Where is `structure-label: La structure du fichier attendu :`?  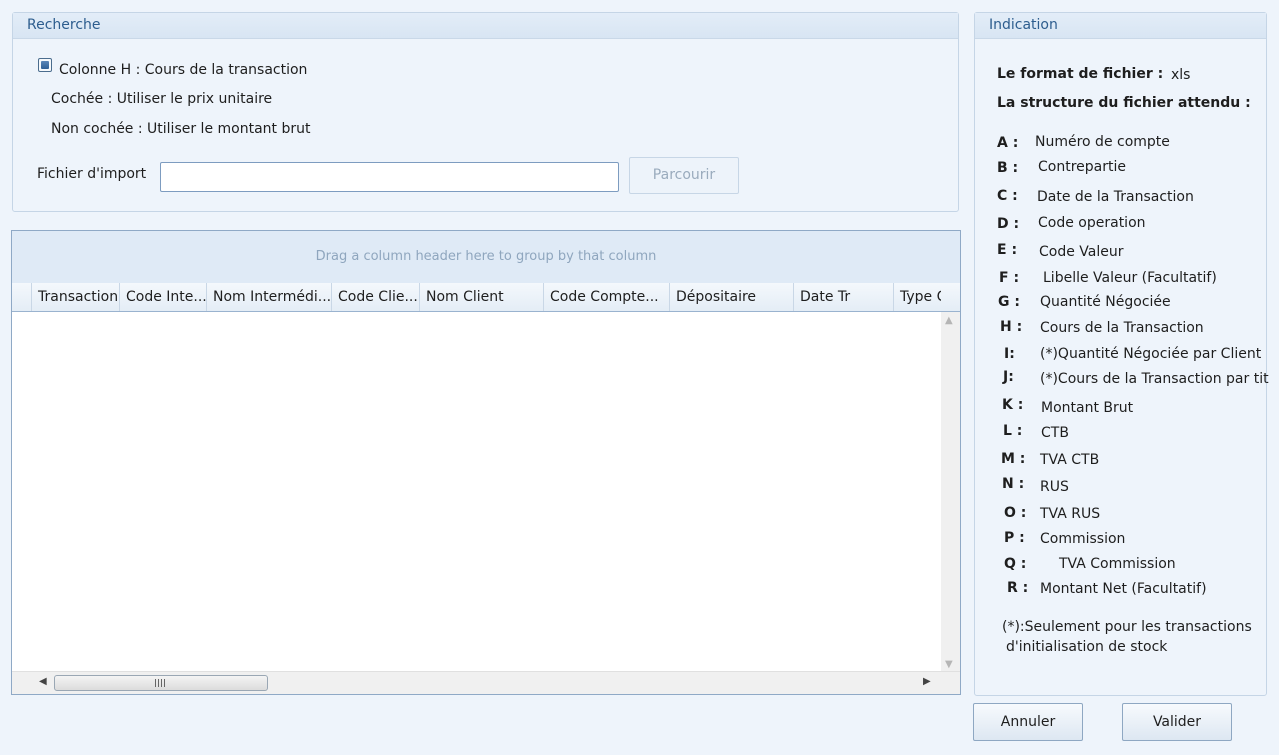 structure-label: La structure du fichier attendu : is located at coordinates (1124, 103).